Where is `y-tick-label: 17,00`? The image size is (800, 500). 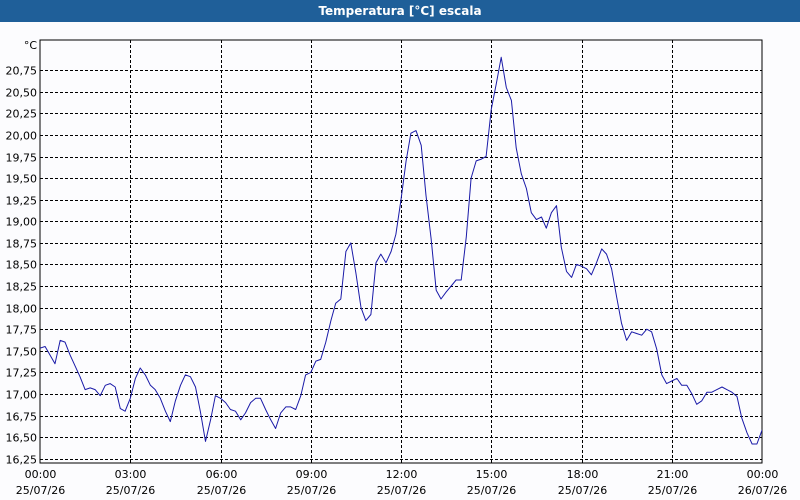
y-tick-label: 17,00 is located at coordinates (22, 395).